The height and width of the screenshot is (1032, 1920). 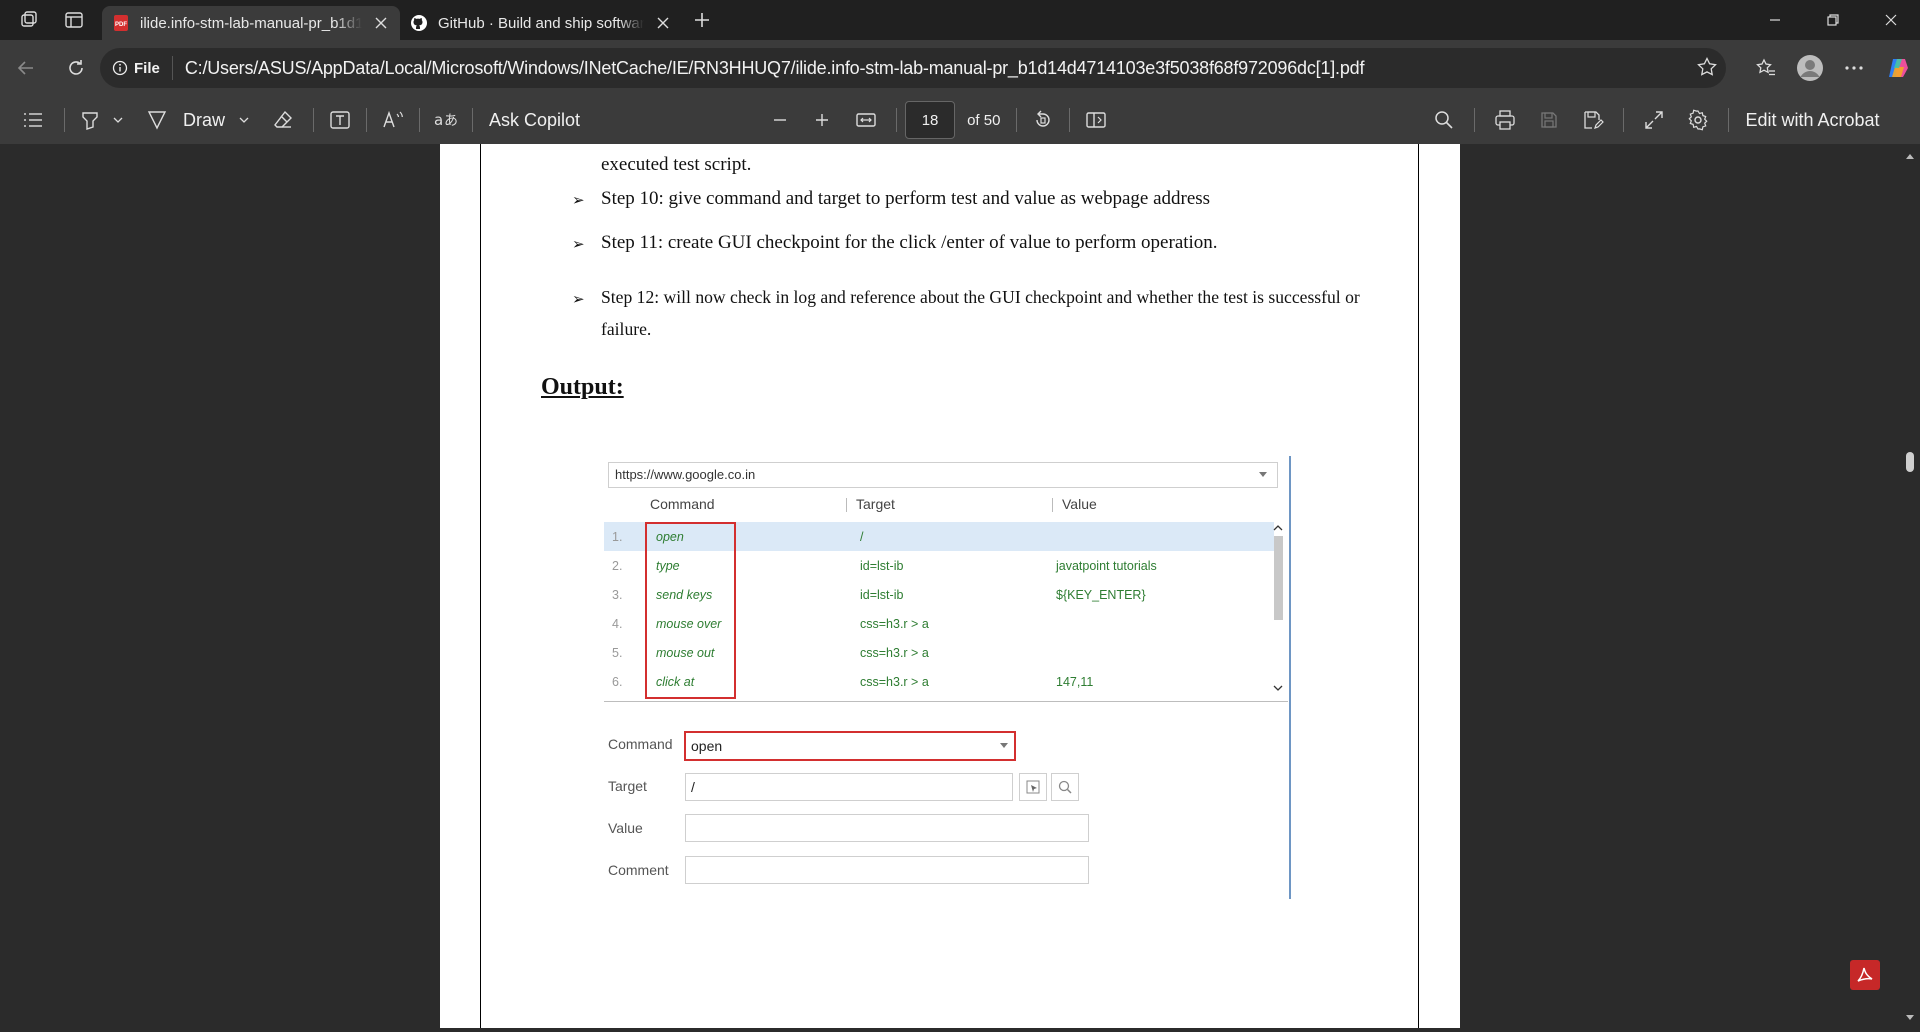 What do you see at coordinates (1910, 588) in the screenshot?
I see `viewer-scrollbar` at bounding box center [1910, 588].